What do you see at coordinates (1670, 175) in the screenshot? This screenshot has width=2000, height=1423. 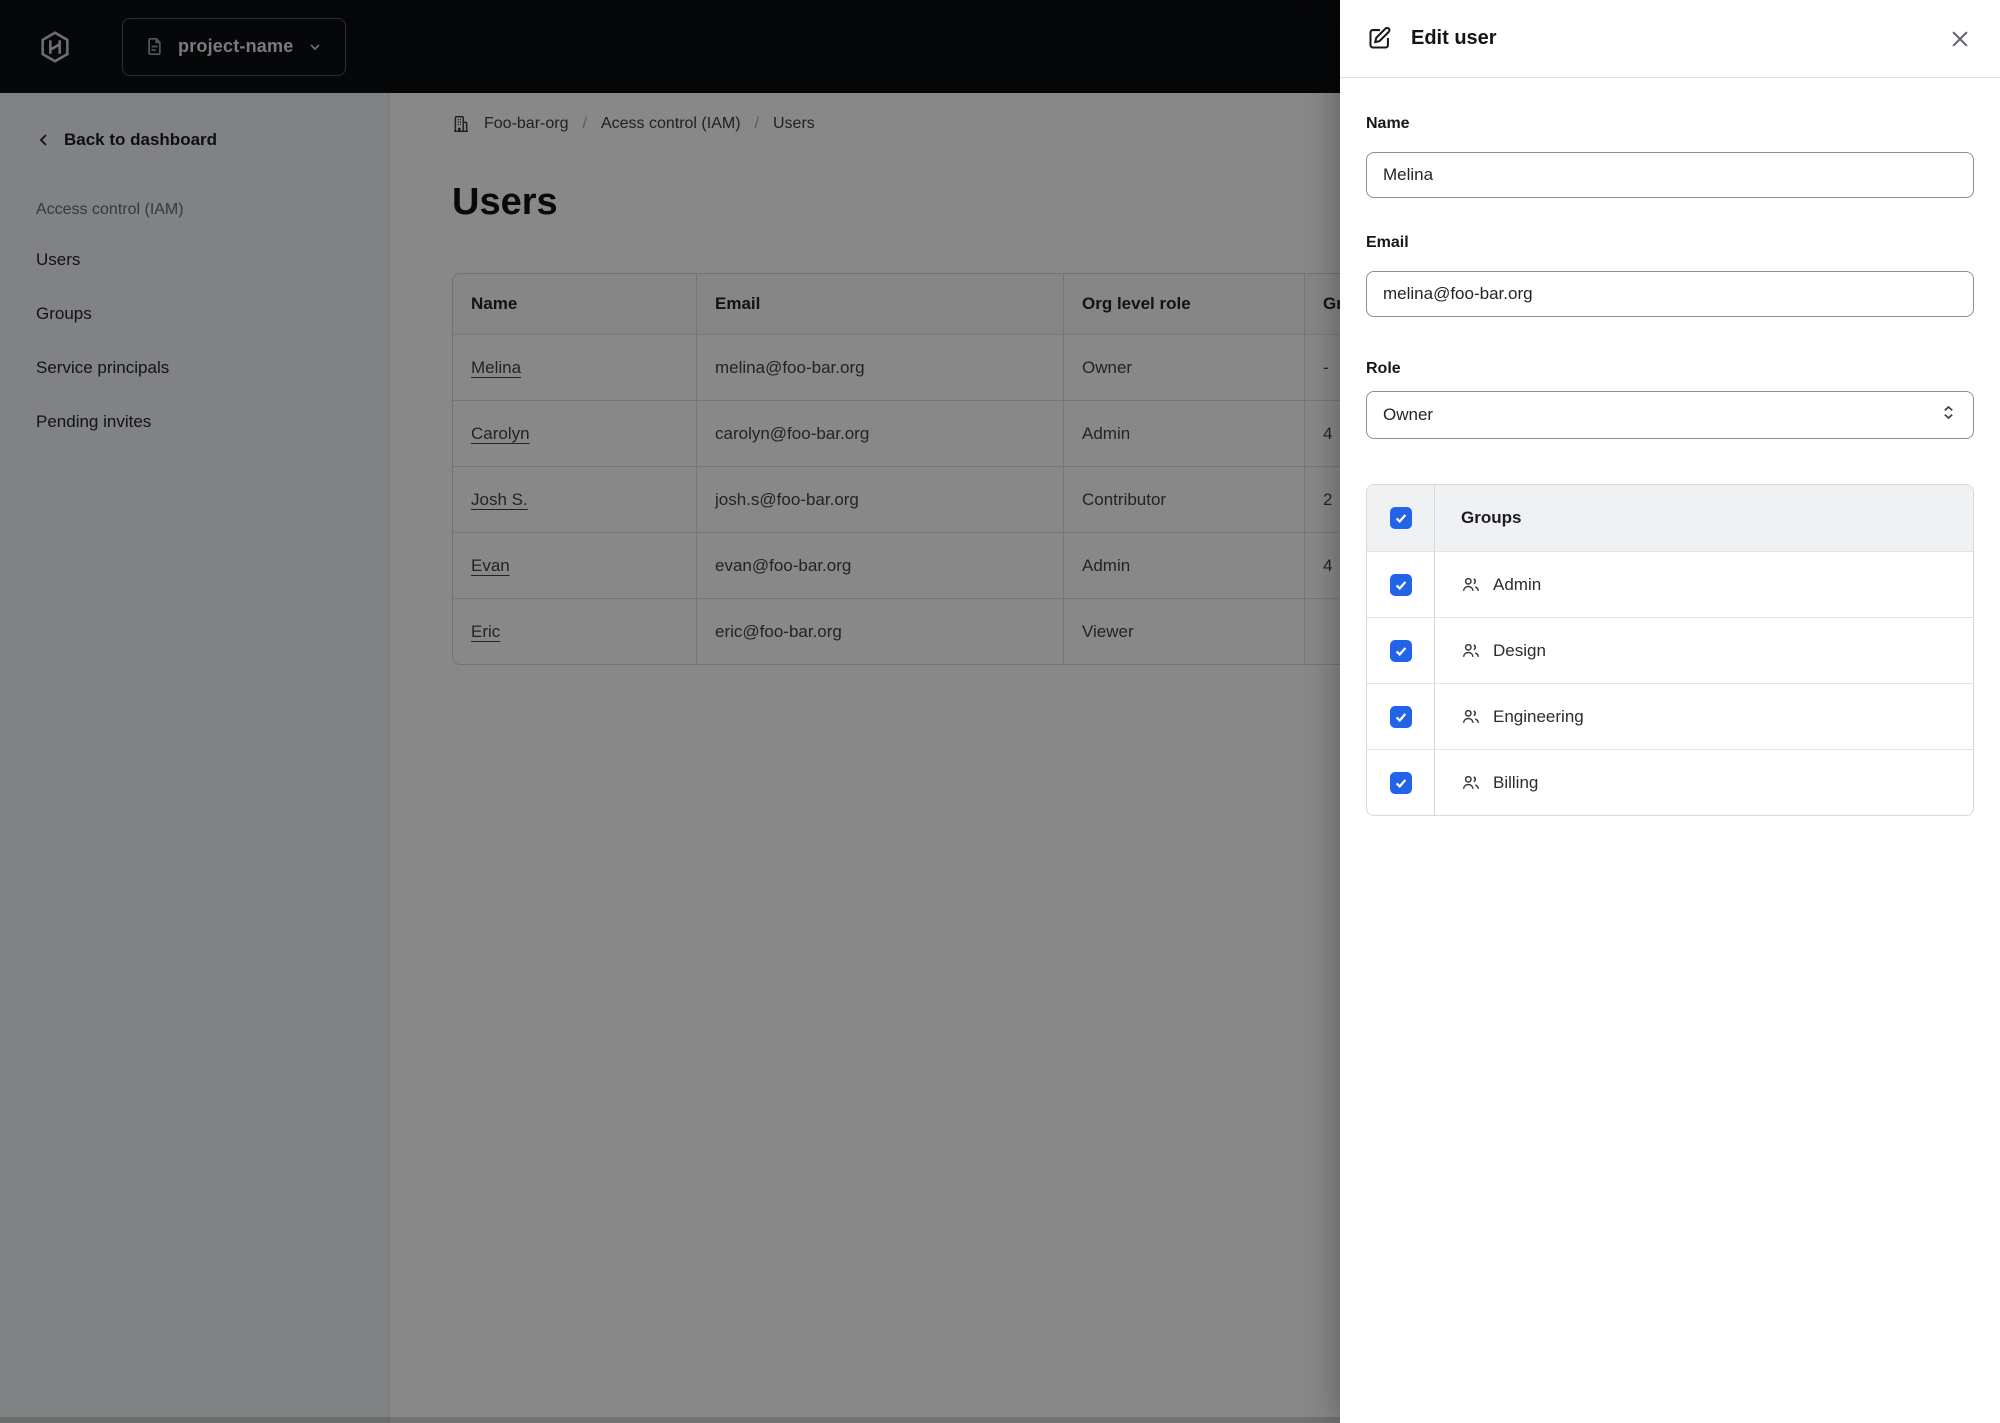 I see `name-field` at bounding box center [1670, 175].